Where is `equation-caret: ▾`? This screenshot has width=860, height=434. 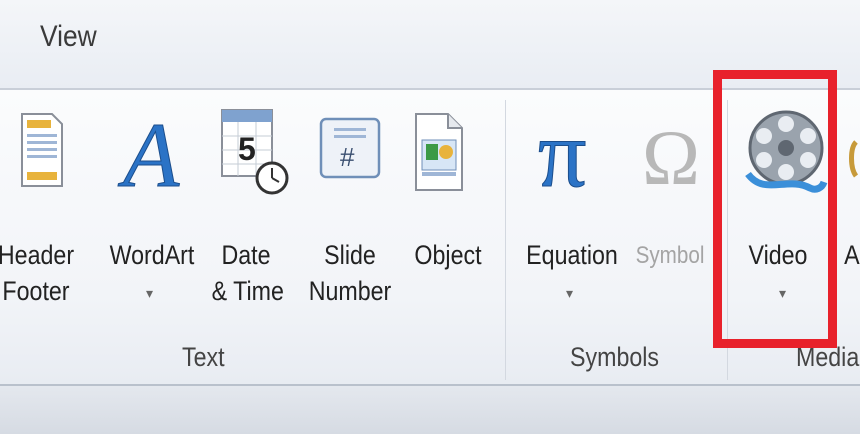 equation-caret: ▾ is located at coordinates (570, 293).